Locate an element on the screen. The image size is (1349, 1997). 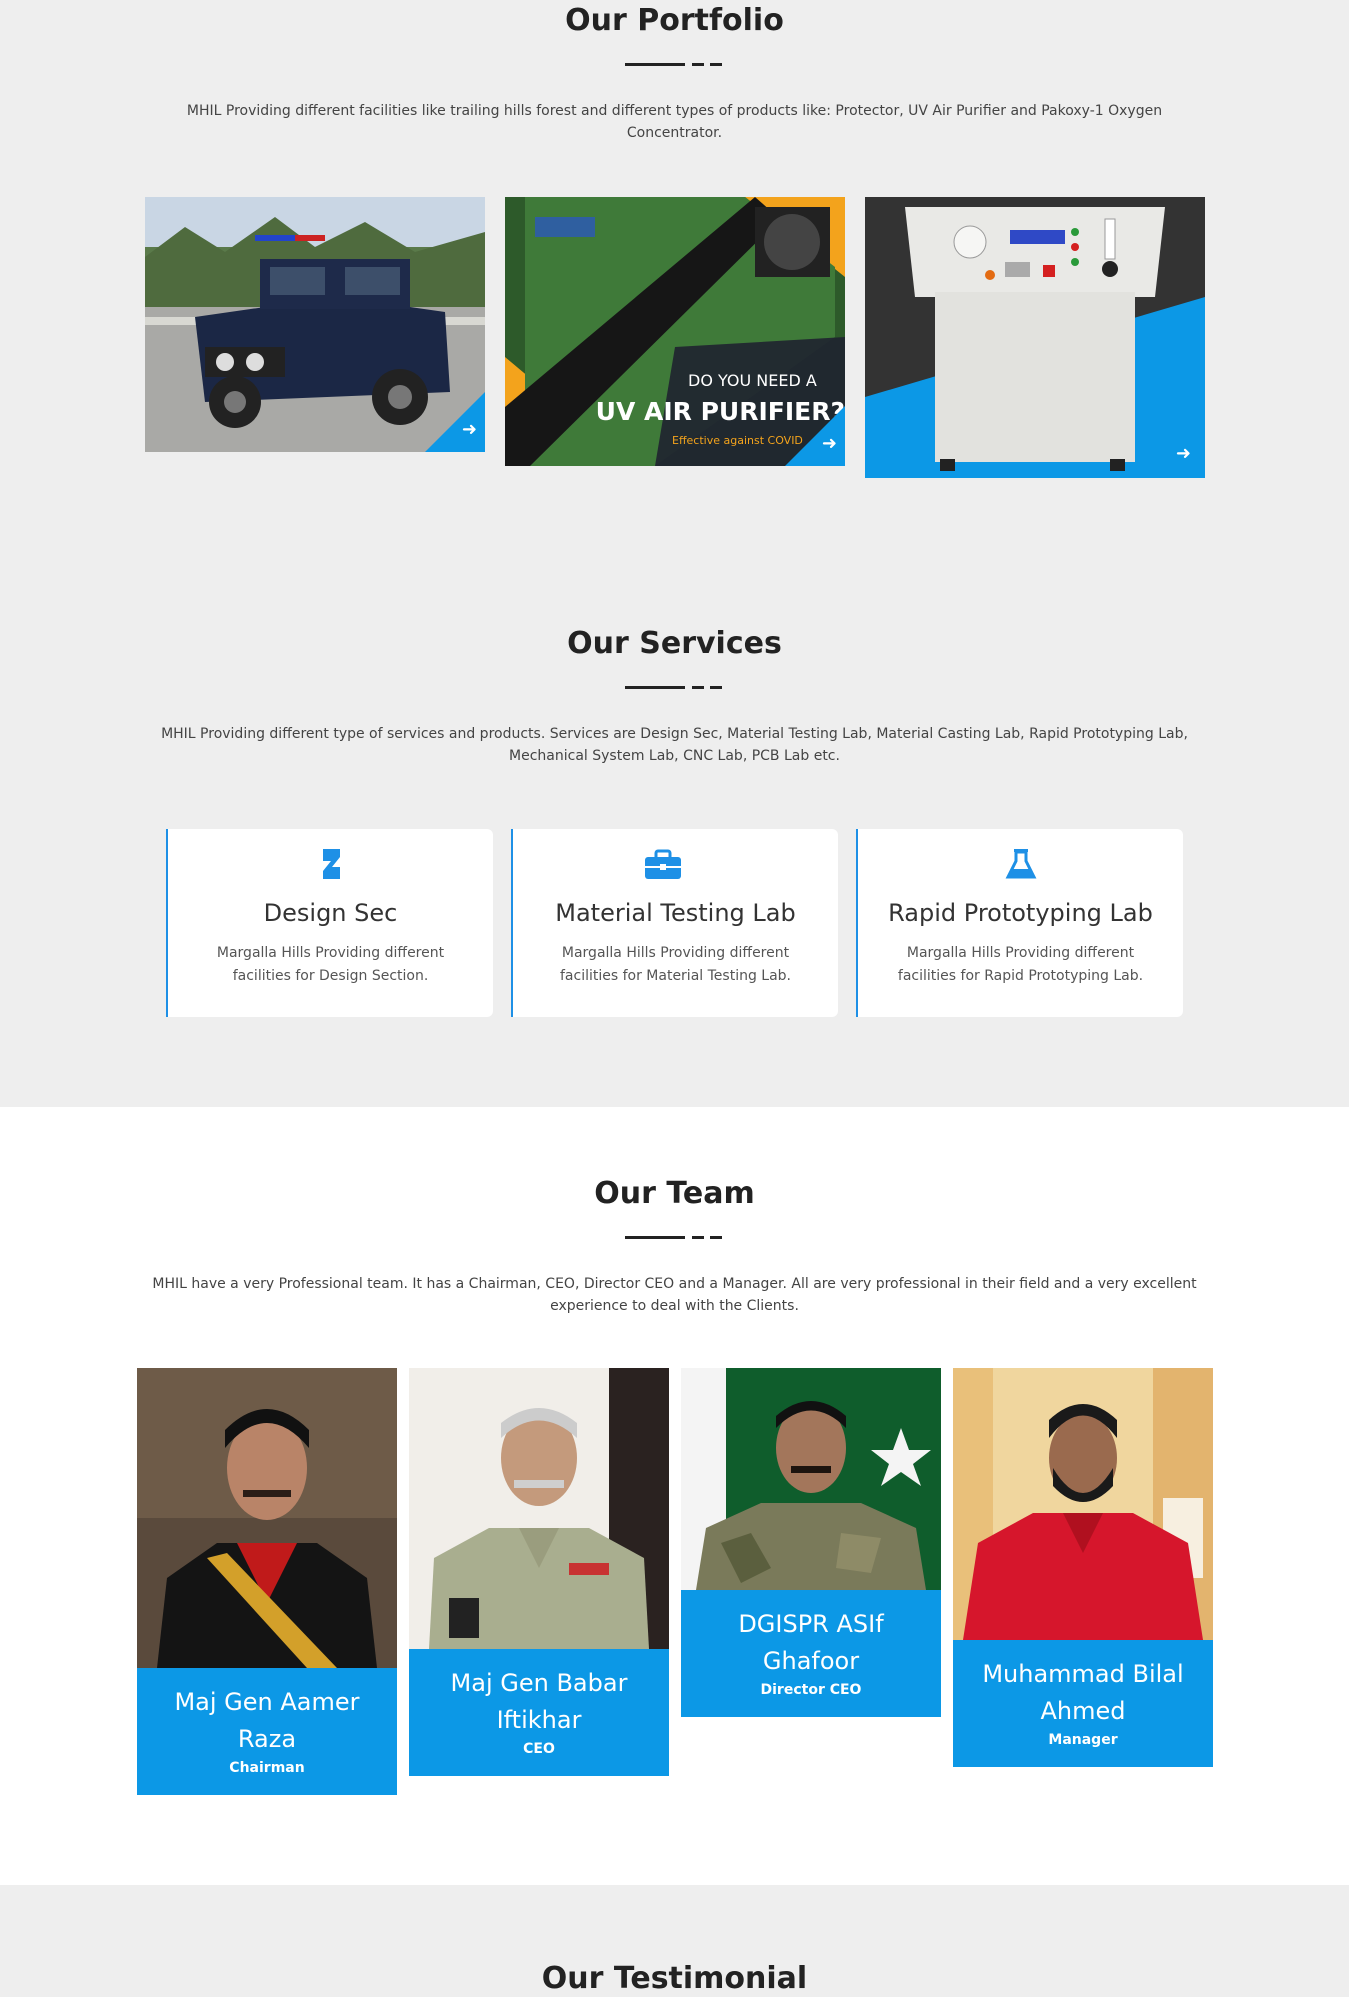
team-heading: Our Team is located at coordinates (674, 1193).